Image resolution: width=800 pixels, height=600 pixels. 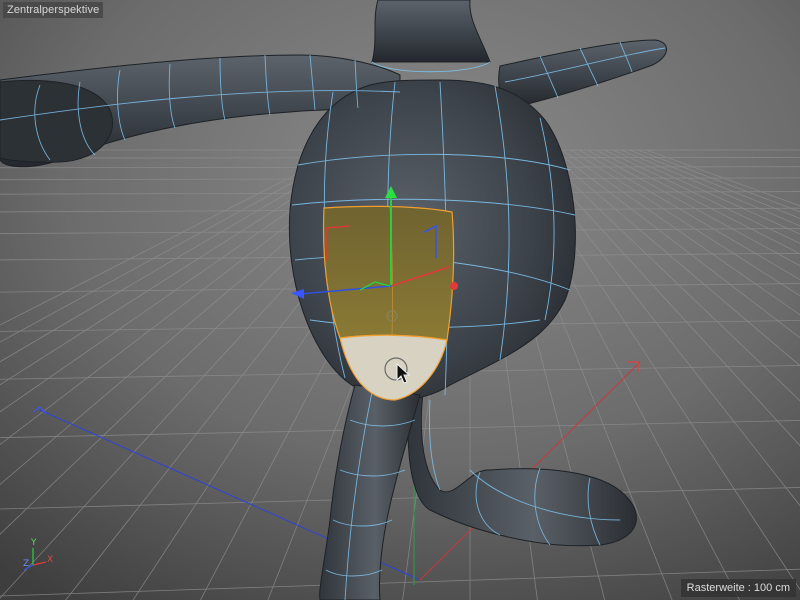 I want to click on grid-spacing-value: 100 cm, so click(x=771, y=588).